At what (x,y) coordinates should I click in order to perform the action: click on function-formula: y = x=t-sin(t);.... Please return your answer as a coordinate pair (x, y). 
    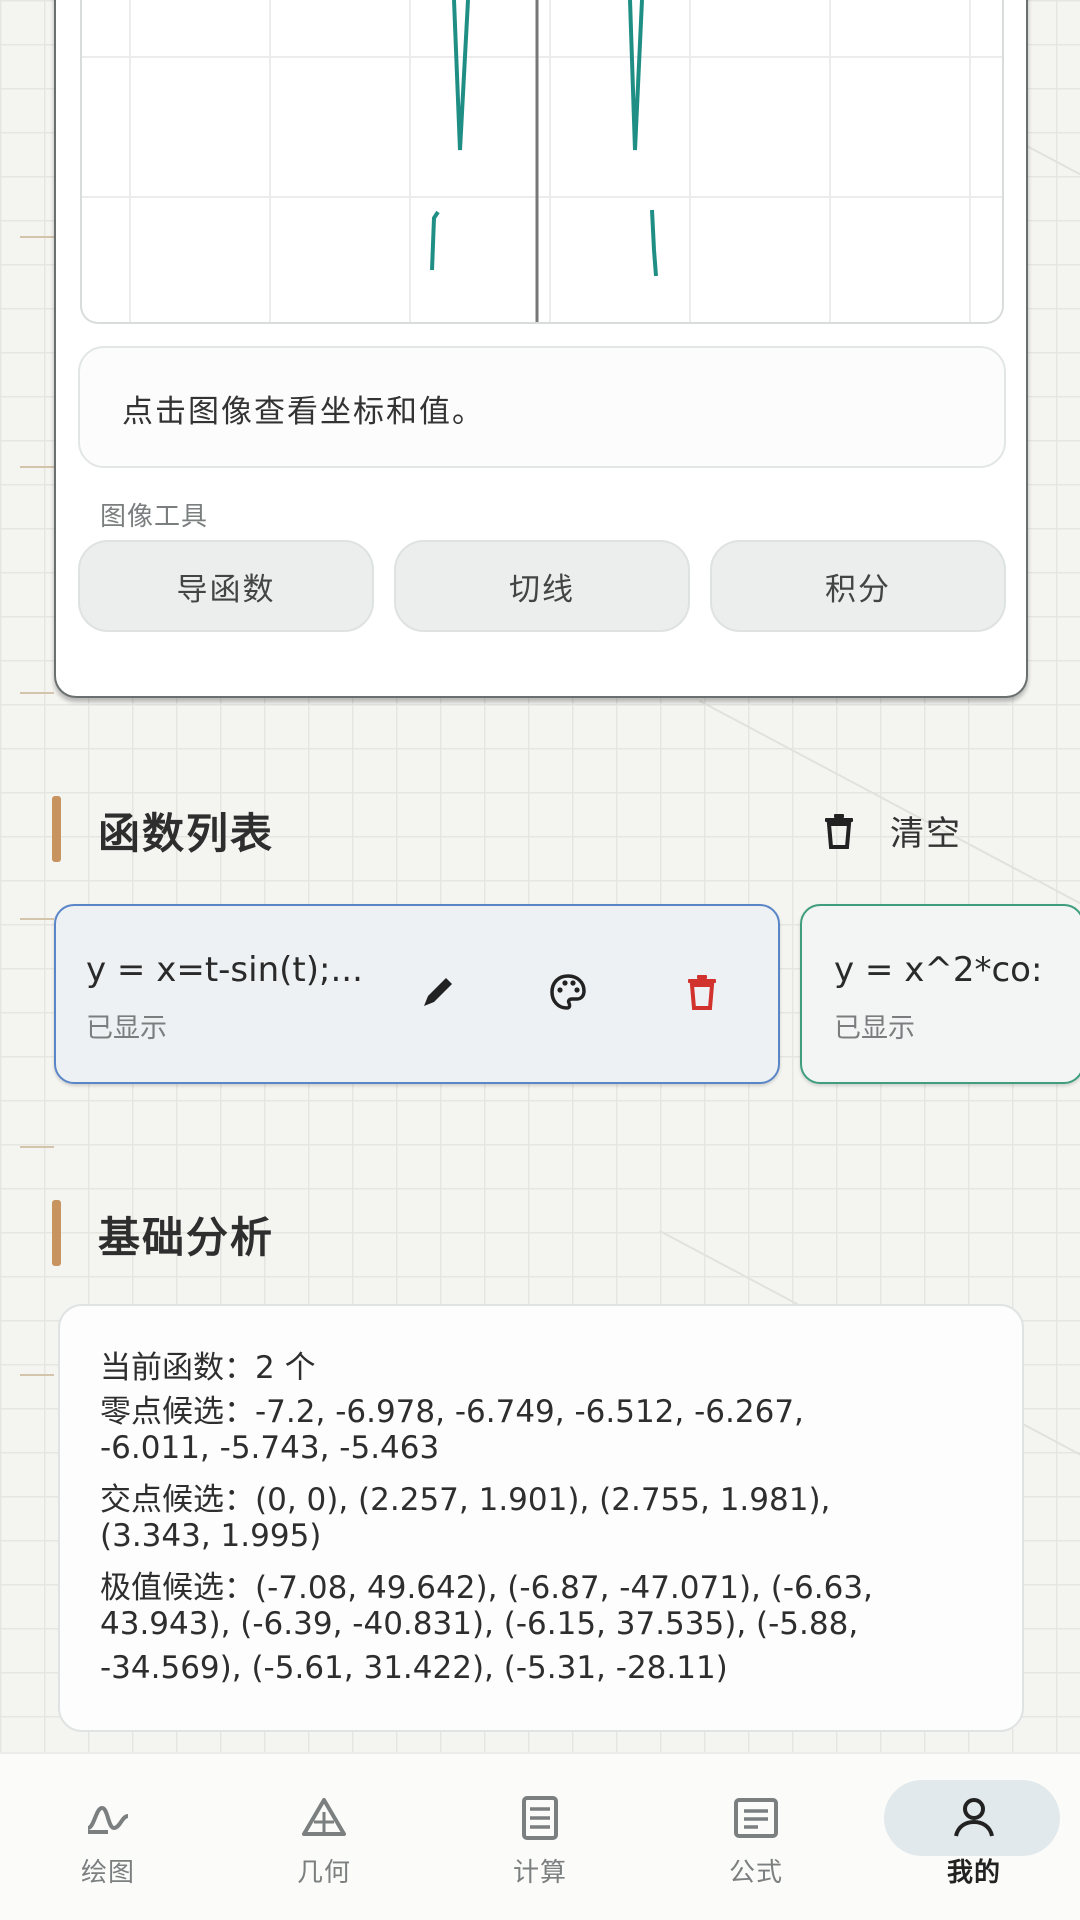
    Looking at the image, I should click on (224, 970).